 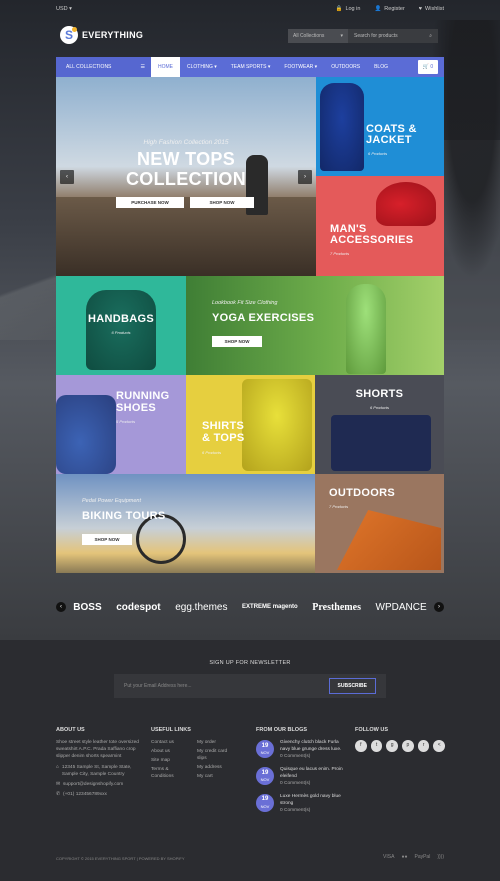 I want to click on tile-title: & TOPS, so click(x=223, y=438).